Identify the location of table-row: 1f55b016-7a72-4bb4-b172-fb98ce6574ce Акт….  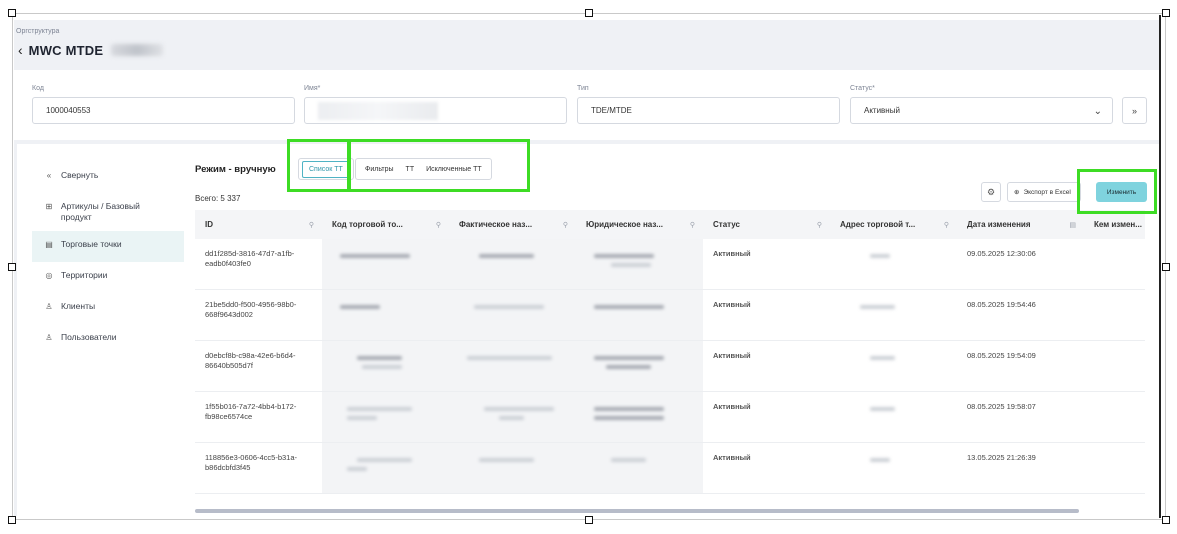
(670, 417).